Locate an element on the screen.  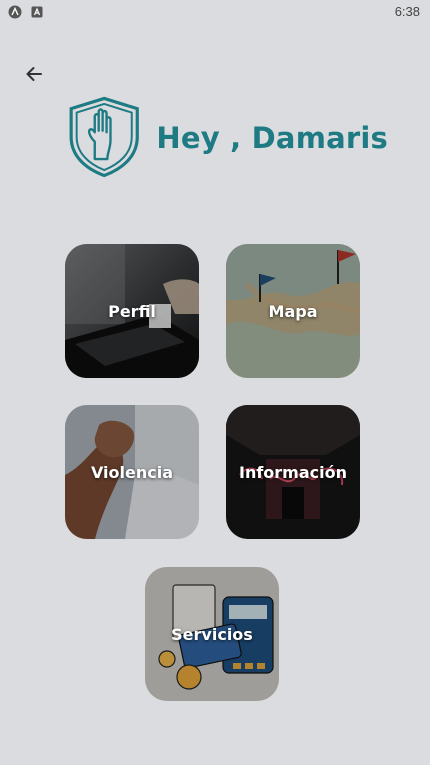
violencia-label: Violencia is located at coordinates (132, 472).